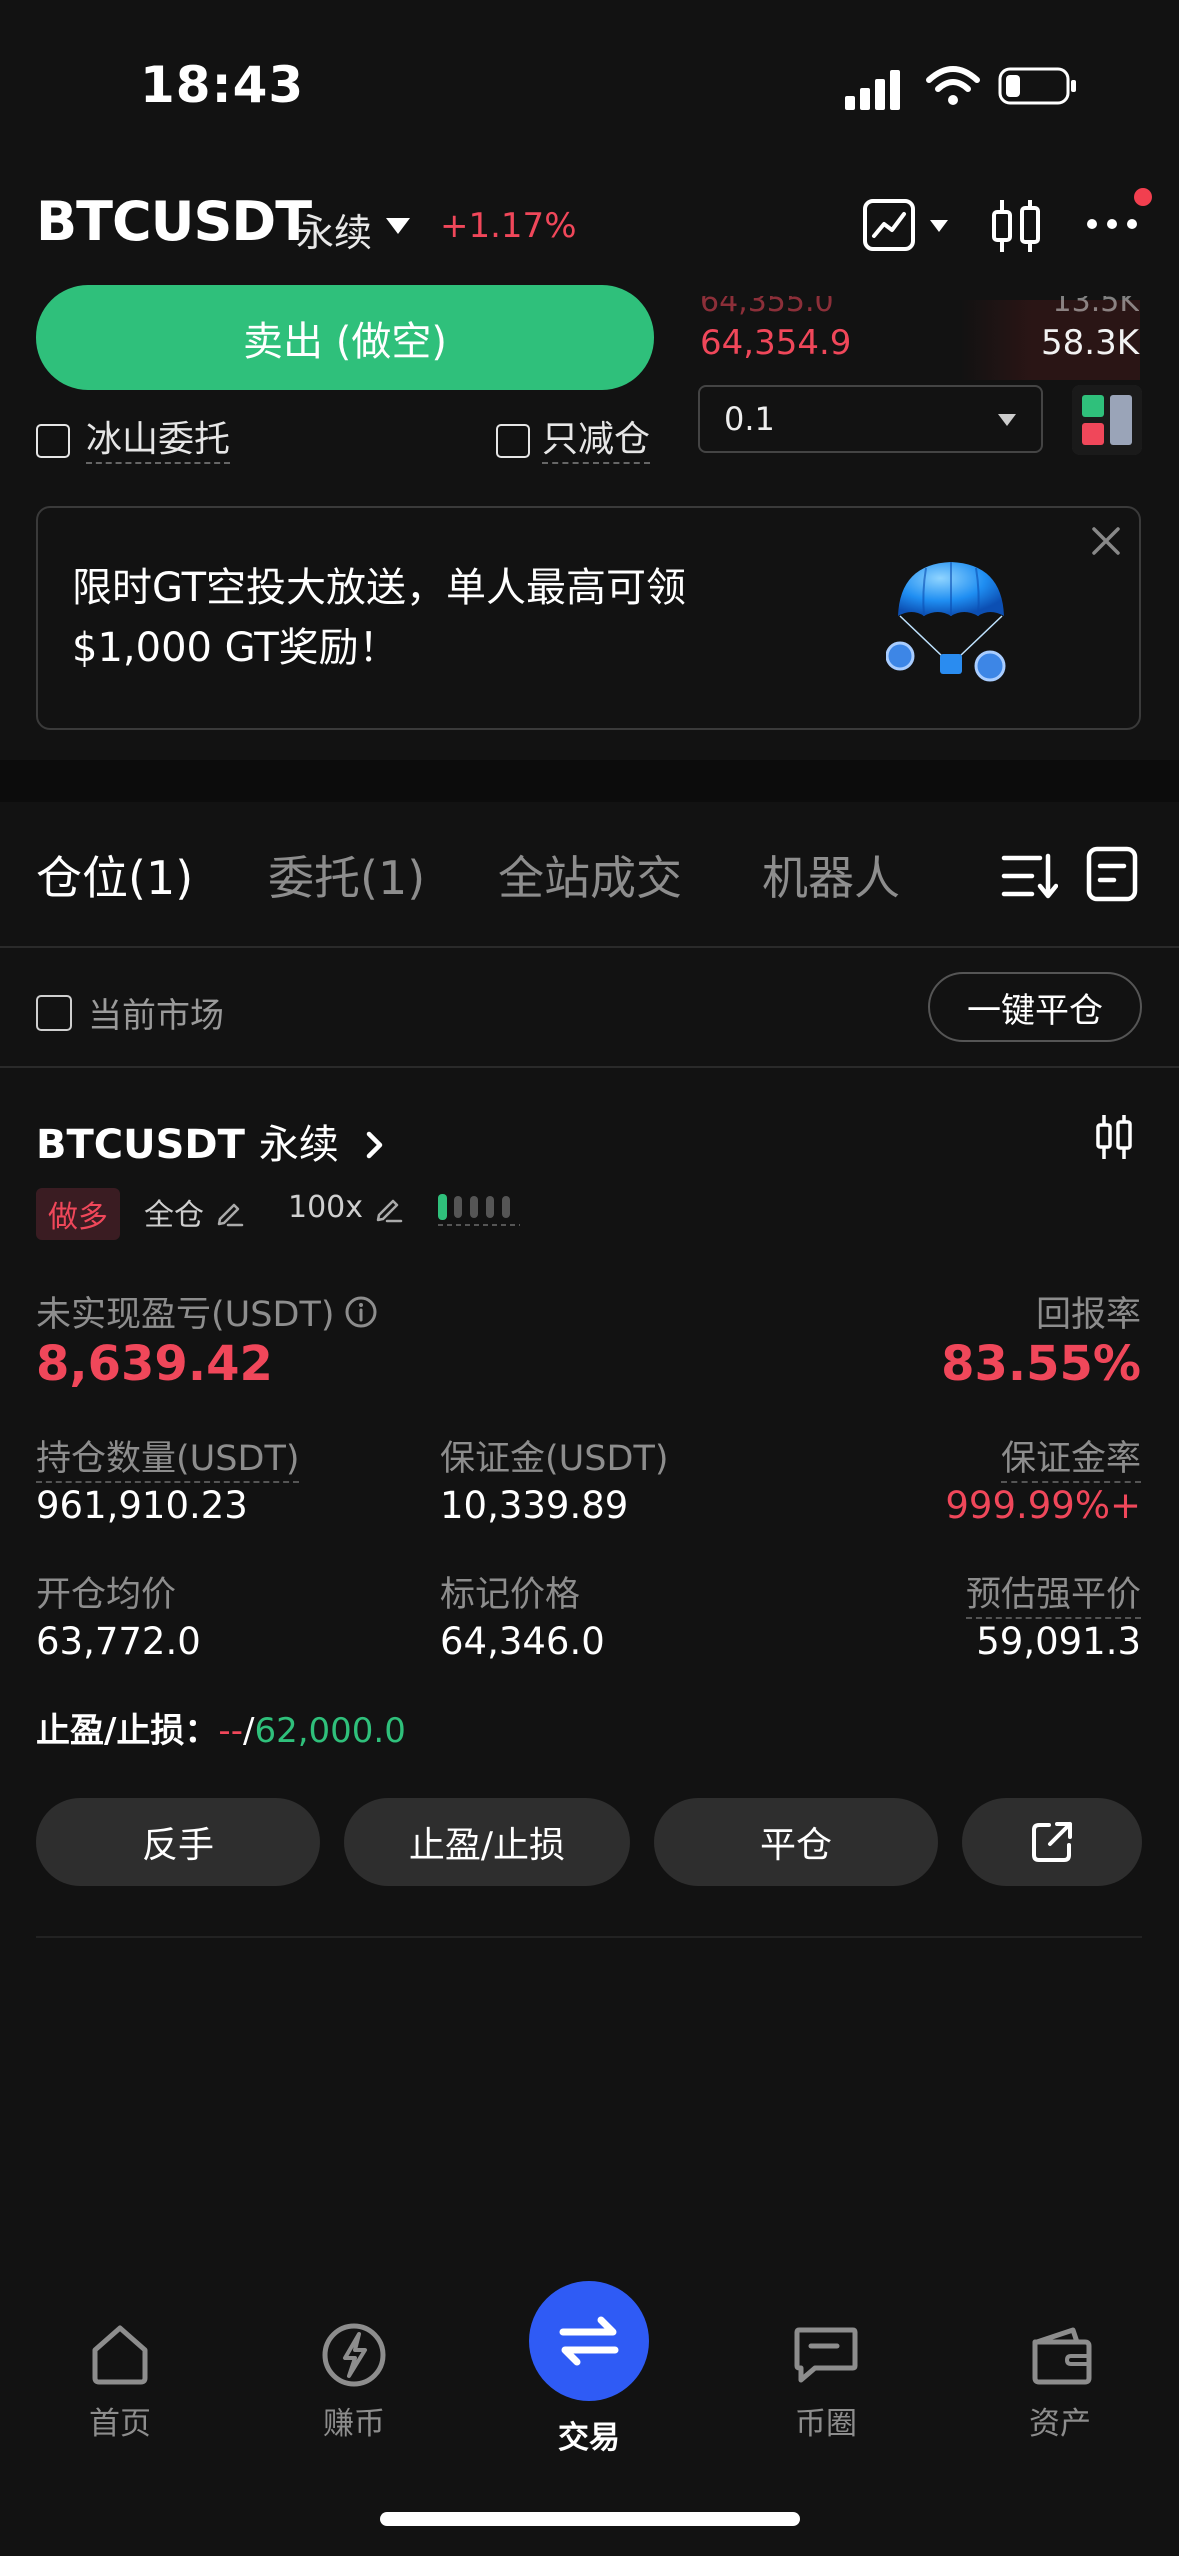 The image size is (1179, 2556). I want to click on share-button, so click(1052, 1842).